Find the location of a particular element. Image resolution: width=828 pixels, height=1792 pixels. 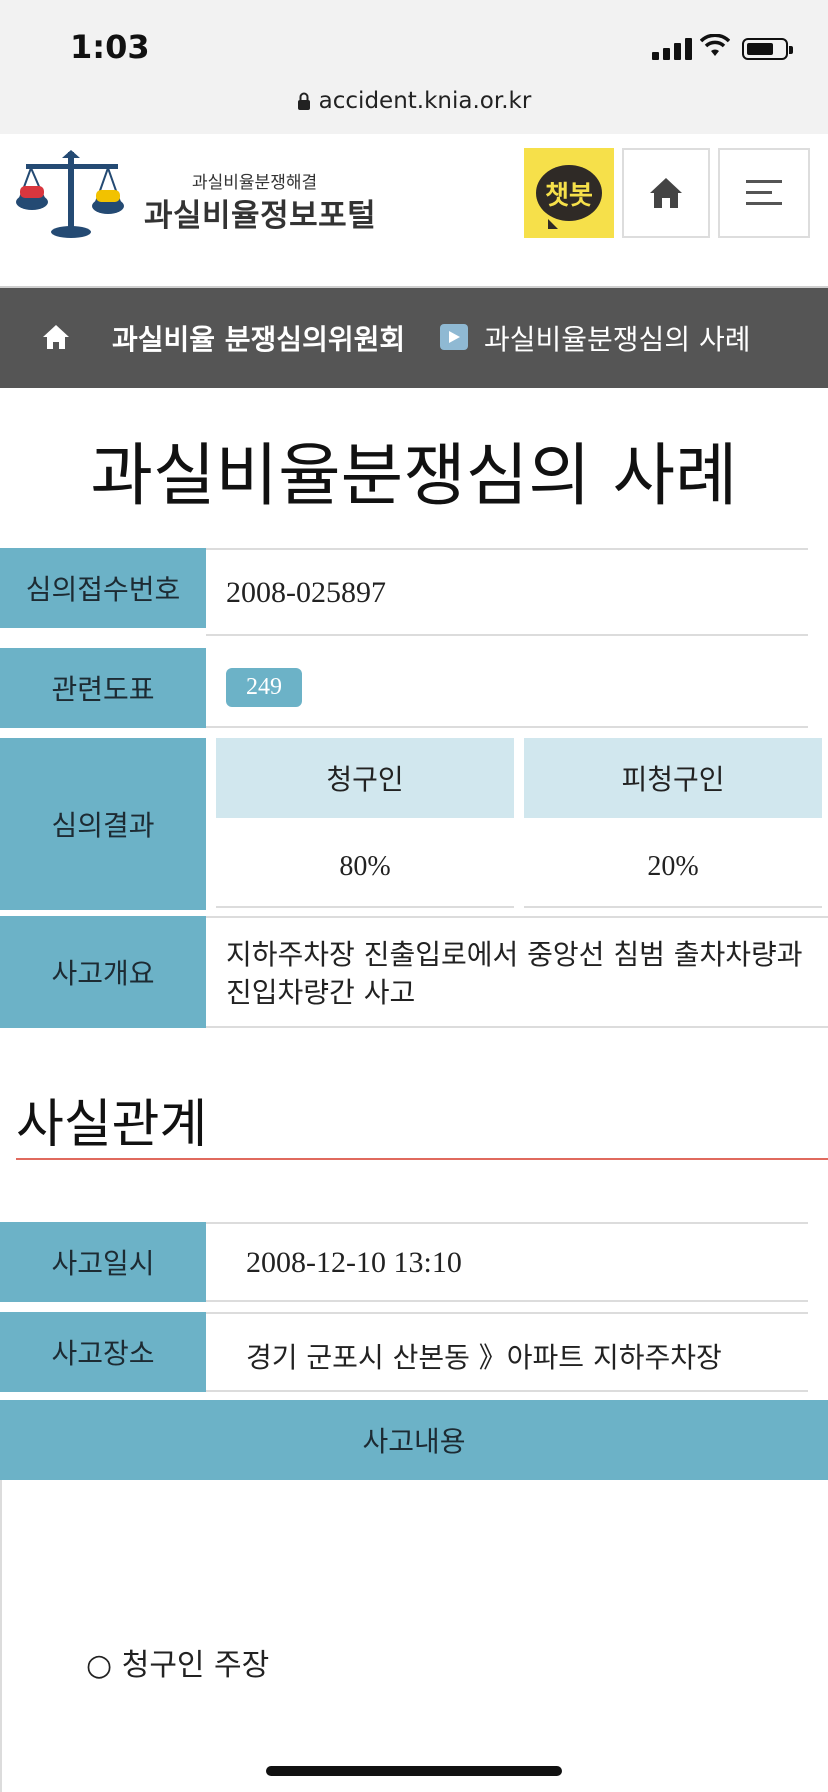

accident-place-row: 사고장소 경기 군포시 산본동 》아파트 지하주차장 is located at coordinates (414, 1352).